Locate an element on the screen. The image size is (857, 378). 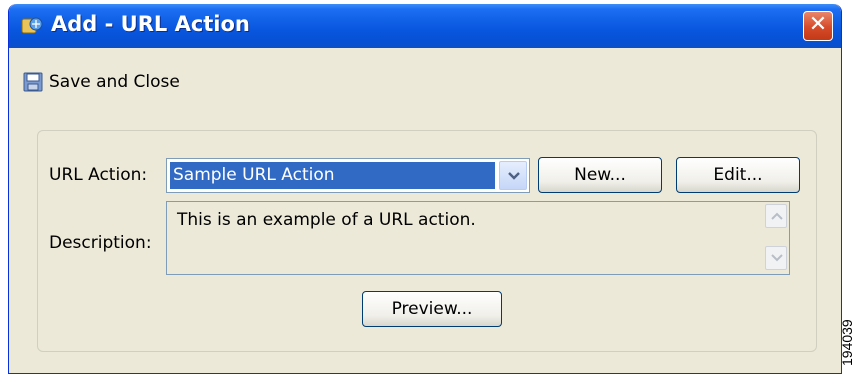
description-field: This is an example of a URL action. is located at coordinates (478, 238).